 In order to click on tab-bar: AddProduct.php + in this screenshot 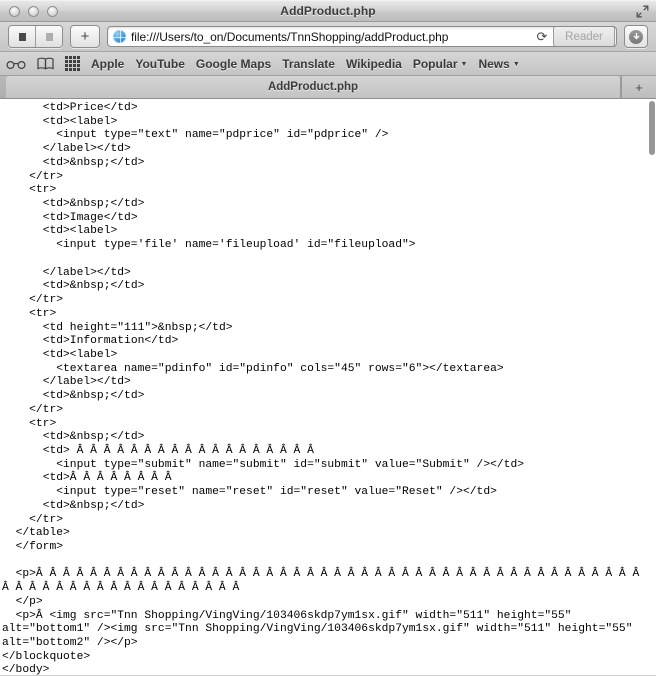, I will do `click(328, 87)`.